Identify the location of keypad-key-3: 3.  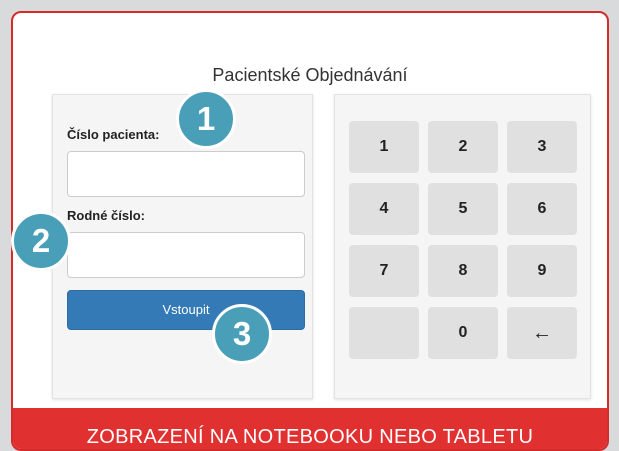
(542, 147).